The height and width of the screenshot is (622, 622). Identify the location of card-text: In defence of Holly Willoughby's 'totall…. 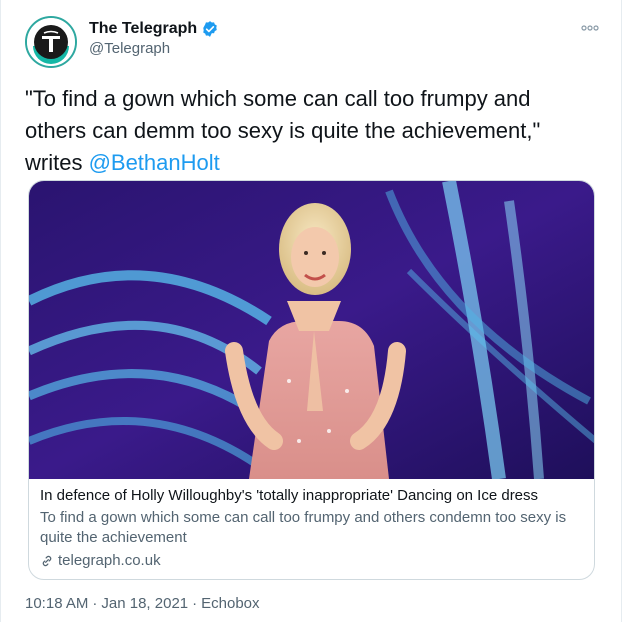
(315, 528).